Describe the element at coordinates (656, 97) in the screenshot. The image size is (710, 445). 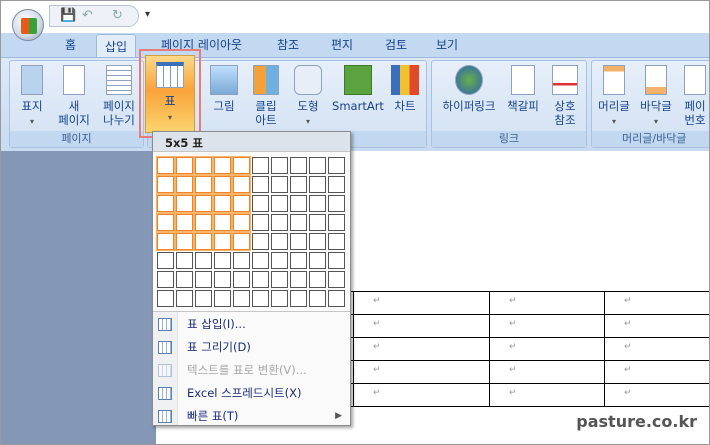
I see `footer-button: 바닥글 ▾` at that location.